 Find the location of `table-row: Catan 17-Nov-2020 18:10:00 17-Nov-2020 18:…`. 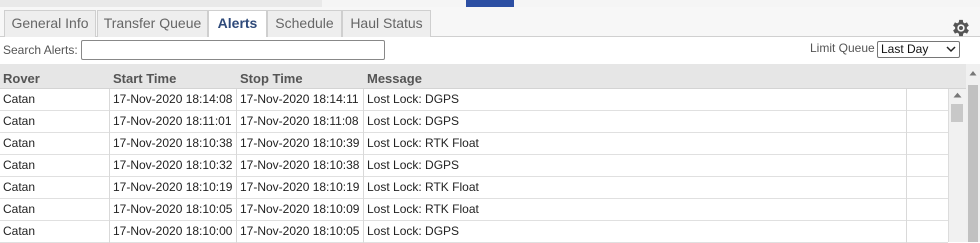

table-row: Catan 17-Nov-2020 18:10:00 17-Nov-2020 18:… is located at coordinates (474, 232).